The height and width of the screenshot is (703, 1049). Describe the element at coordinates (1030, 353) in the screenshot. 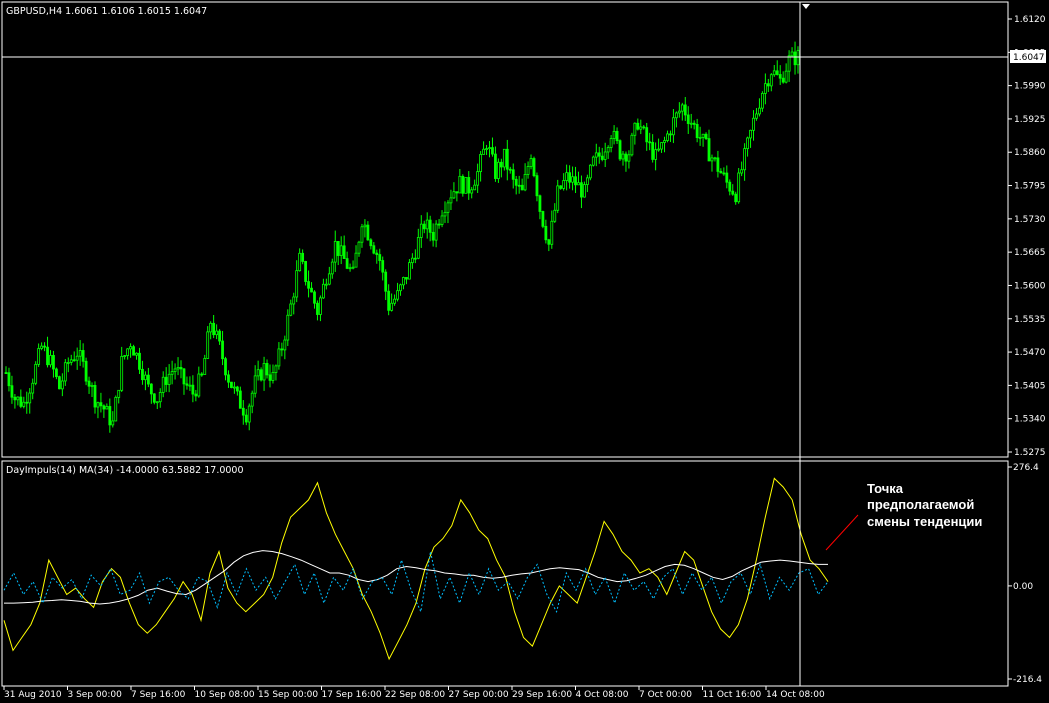

I see `price-tick-label: 1.5470` at that location.